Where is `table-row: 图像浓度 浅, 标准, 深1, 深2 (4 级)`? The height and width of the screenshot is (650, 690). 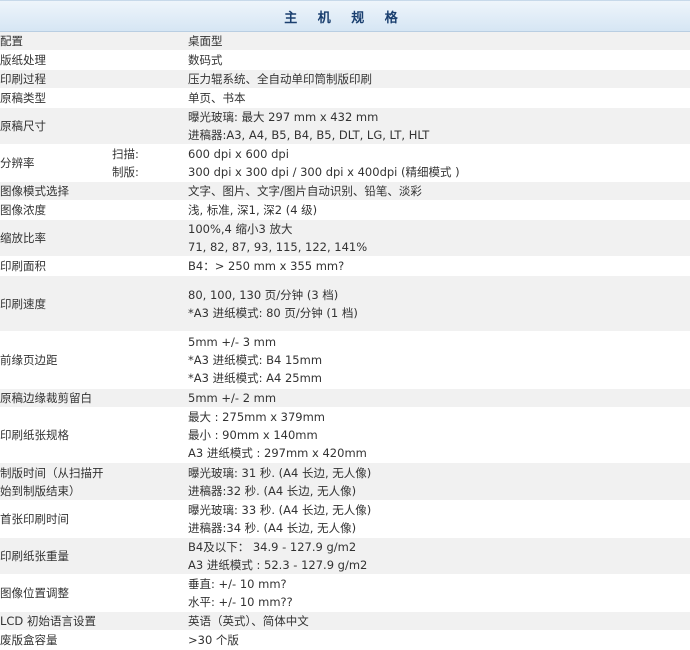
table-row: 图像浓度 浅, 标准, 深1, 深2 (4 级) is located at coordinates (345, 210).